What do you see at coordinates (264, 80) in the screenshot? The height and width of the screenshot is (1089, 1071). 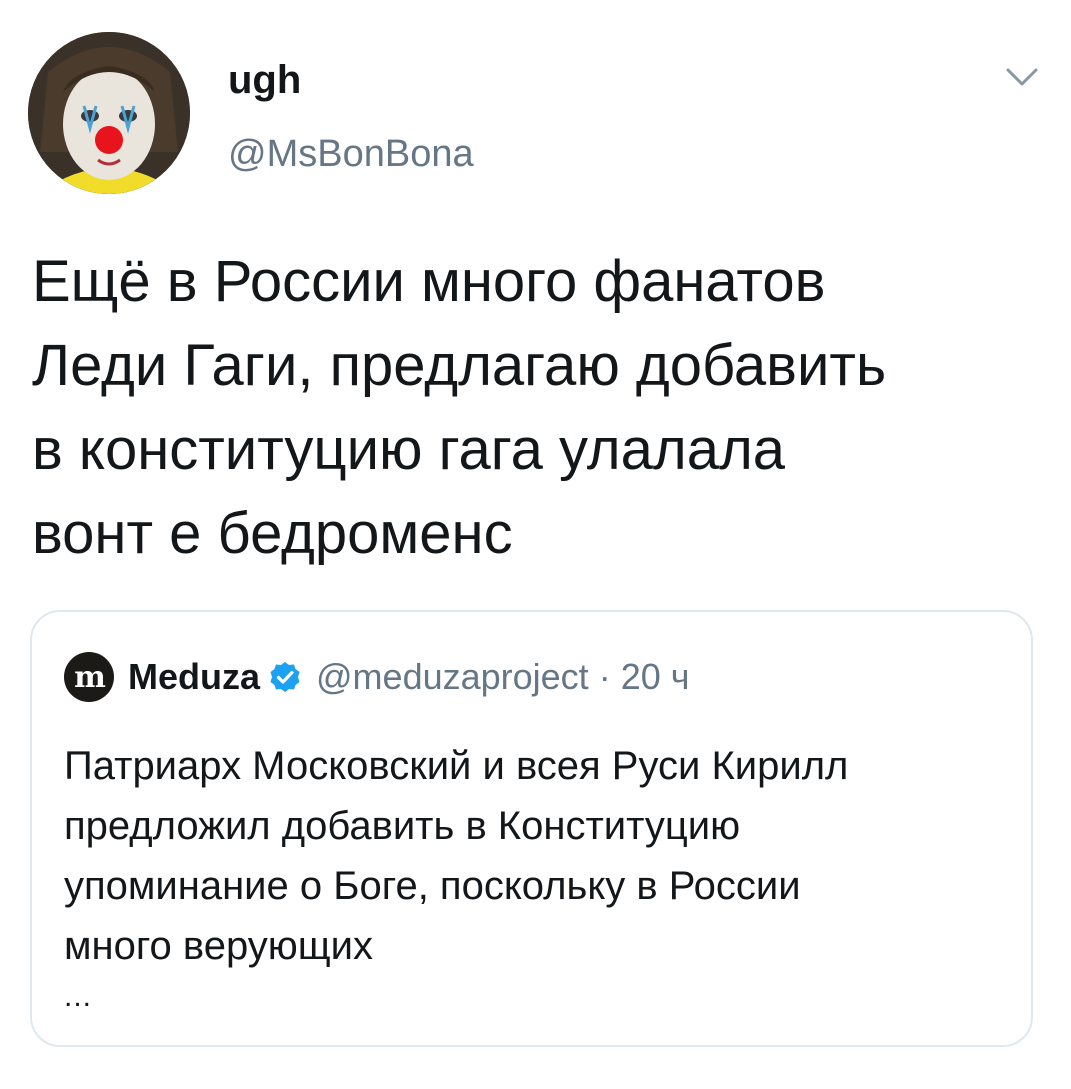 I see `display-name: ugh` at bounding box center [264, 80].